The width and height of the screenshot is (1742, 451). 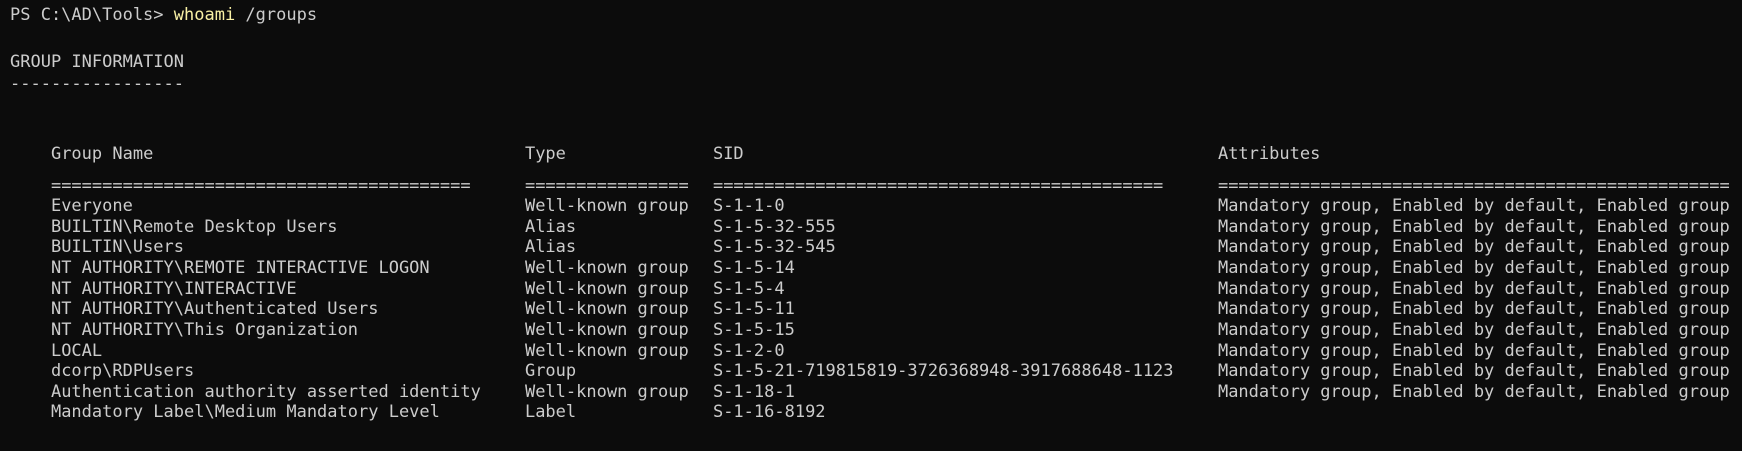 What do you see at coordinates (769, 412) in the screenshot?
I see `cell-sid: S-1-16-8192` at bounding box center [769, 412].